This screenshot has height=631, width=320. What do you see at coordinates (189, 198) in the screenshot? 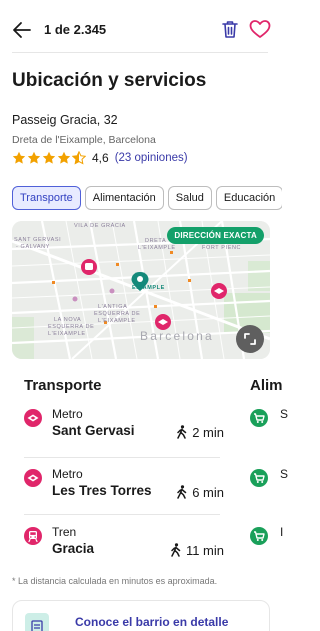
I see `chip-salud: Salud` at bounding box center [189, 198].